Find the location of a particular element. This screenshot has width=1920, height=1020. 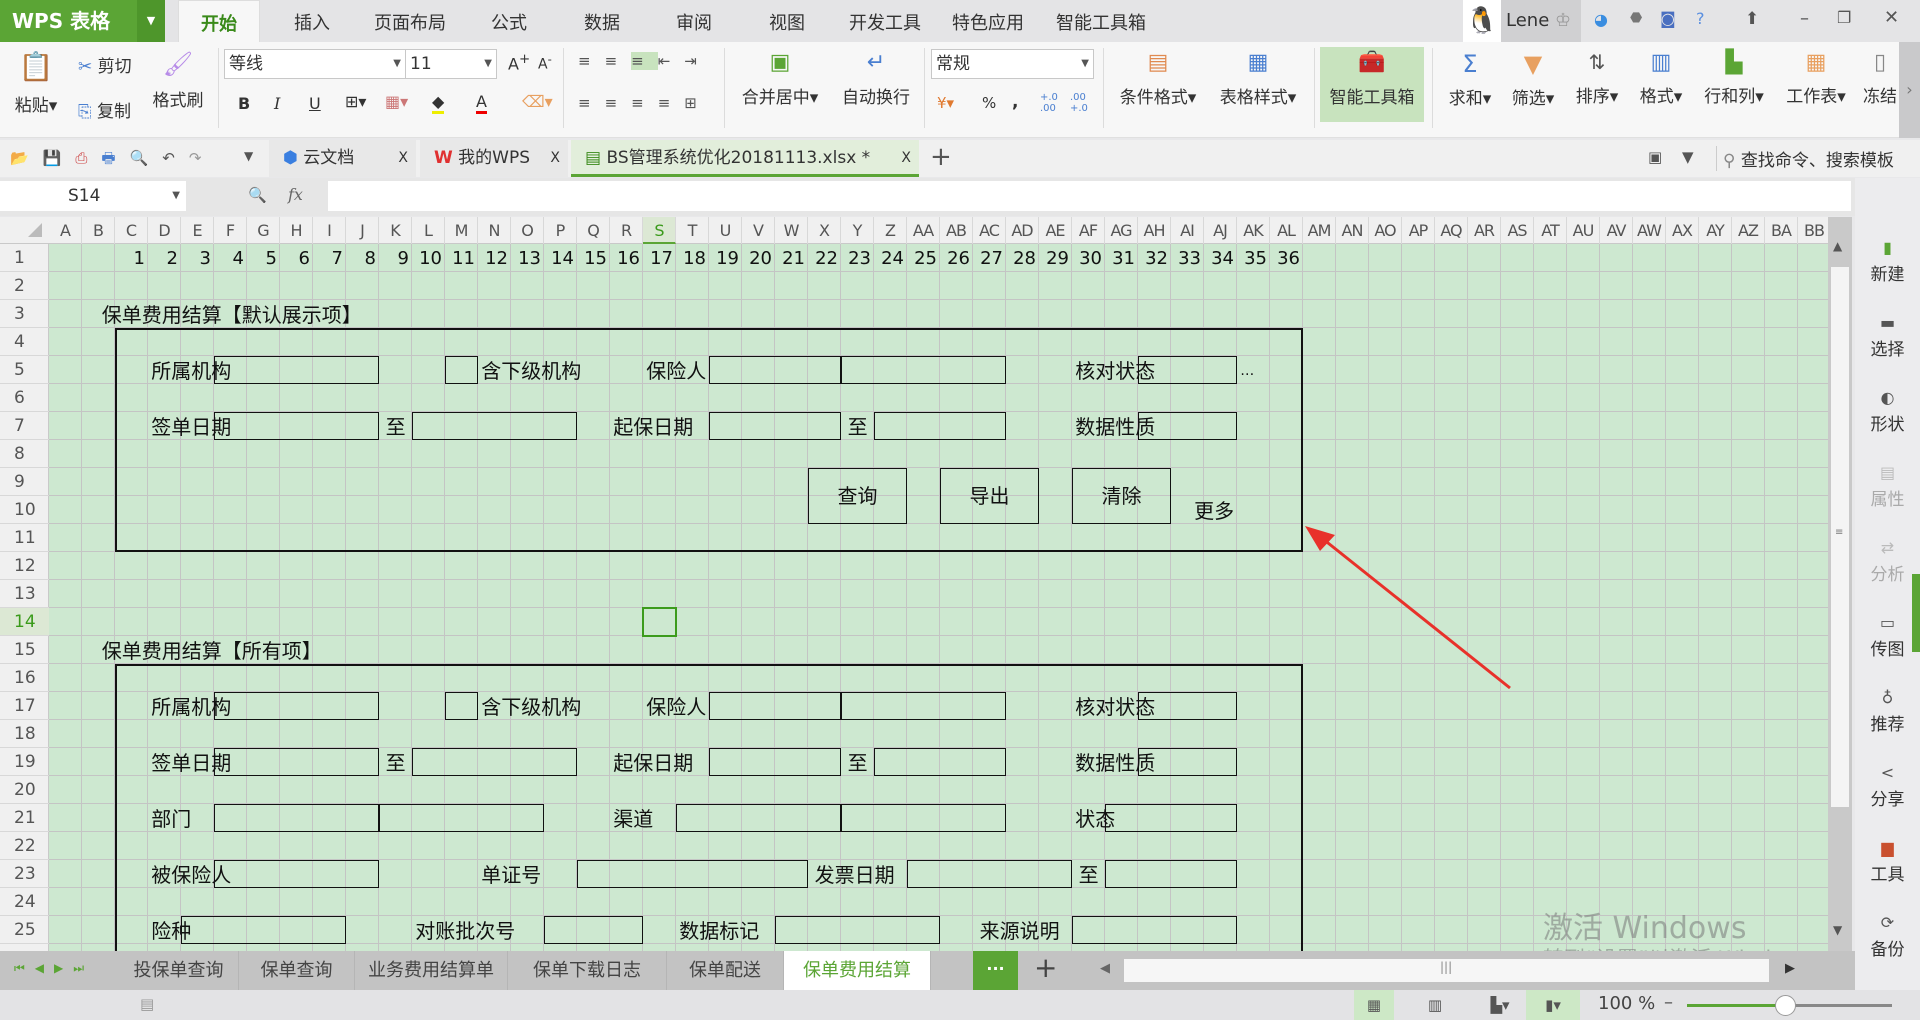

history-icon: ◙ is located at coordinates (1668, 18).